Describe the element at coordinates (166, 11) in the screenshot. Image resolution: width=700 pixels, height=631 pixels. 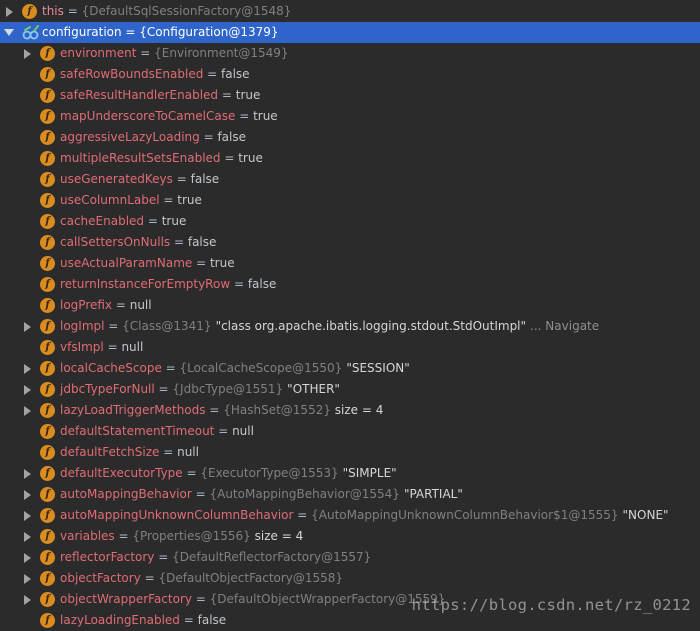
I see `tree-row-text: this = {DefaultSqlSessionFactory@1548}` at that location.